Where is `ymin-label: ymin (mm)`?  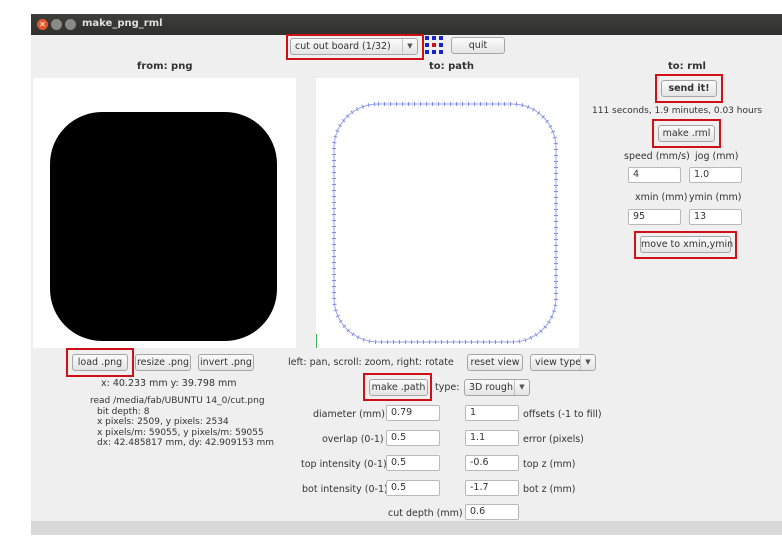 ymin-label: ymin (mm) is located at coordinates (715, 197).